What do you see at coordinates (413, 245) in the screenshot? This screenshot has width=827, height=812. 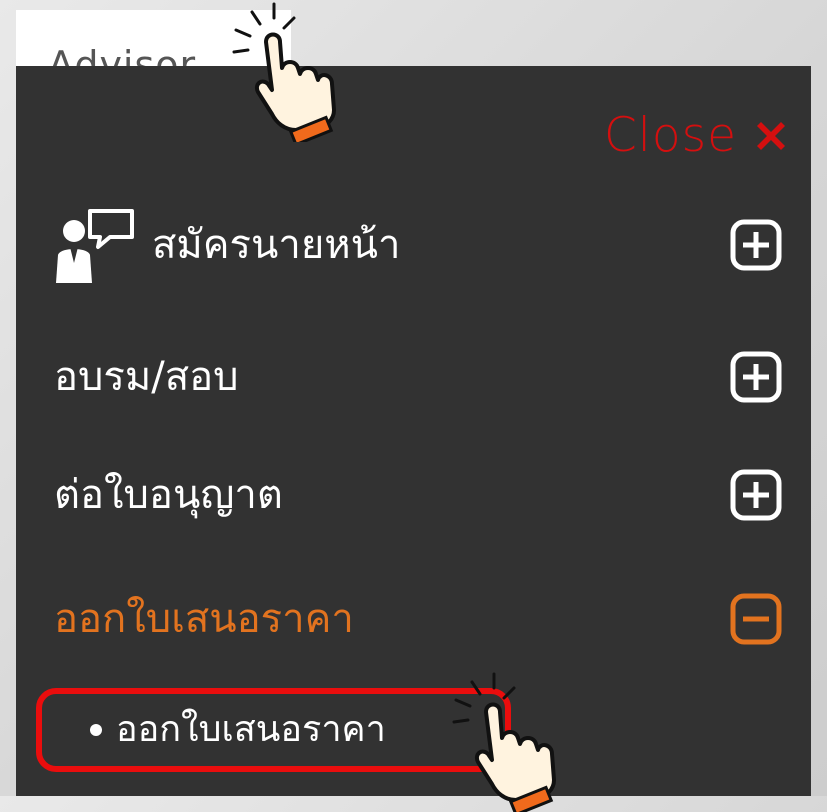 I see `menu-item-agent-register: สมัครนายหน้า` at bounding box center [413, 245].